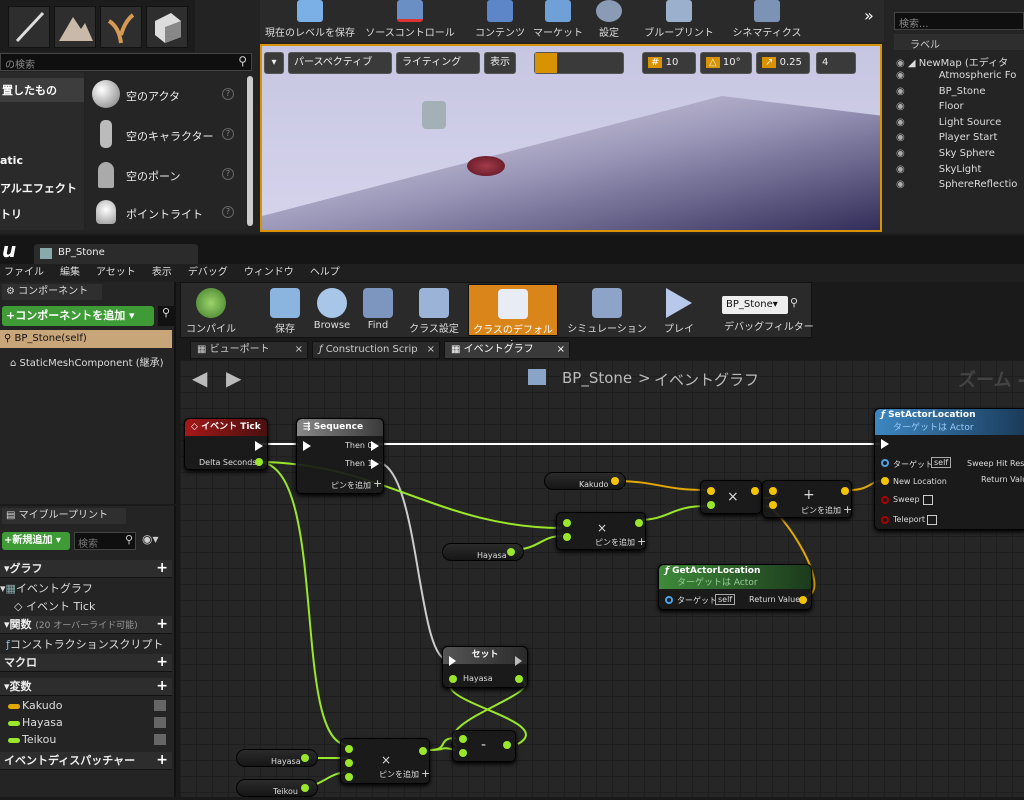 This screenshot has height=800, width=1024. I want to click on blueprint-button: ブループリント, so click(679, 20).